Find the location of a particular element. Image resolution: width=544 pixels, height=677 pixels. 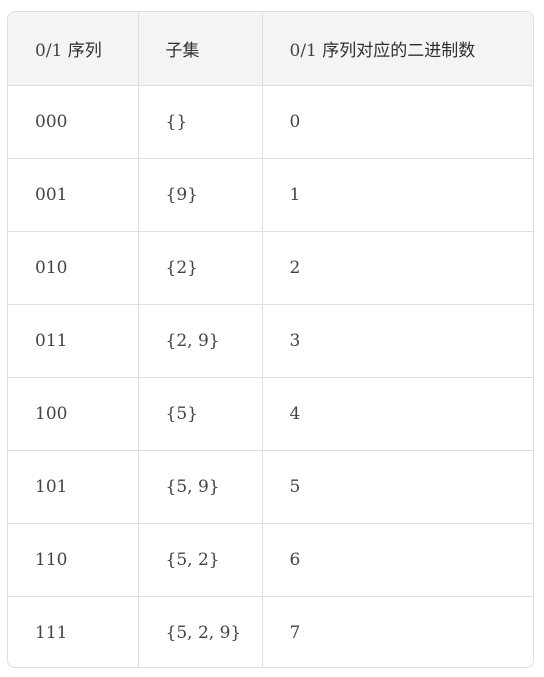

cell-binary: 0 is located at coordinates (397, 122).